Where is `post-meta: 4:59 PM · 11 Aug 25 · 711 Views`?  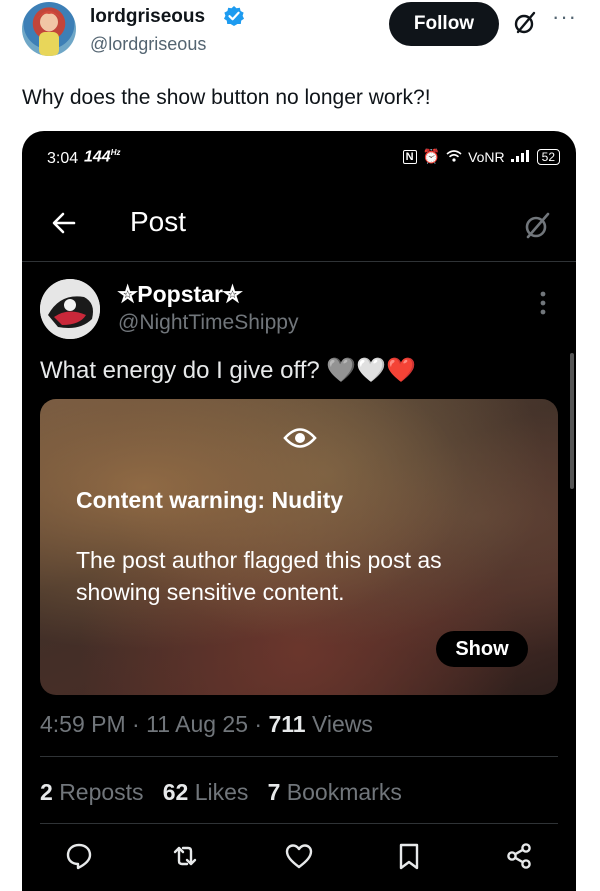 post-meta: 4:59 PM · 11 Aug 25 · 711 Views is located at coordinates (206, 724).